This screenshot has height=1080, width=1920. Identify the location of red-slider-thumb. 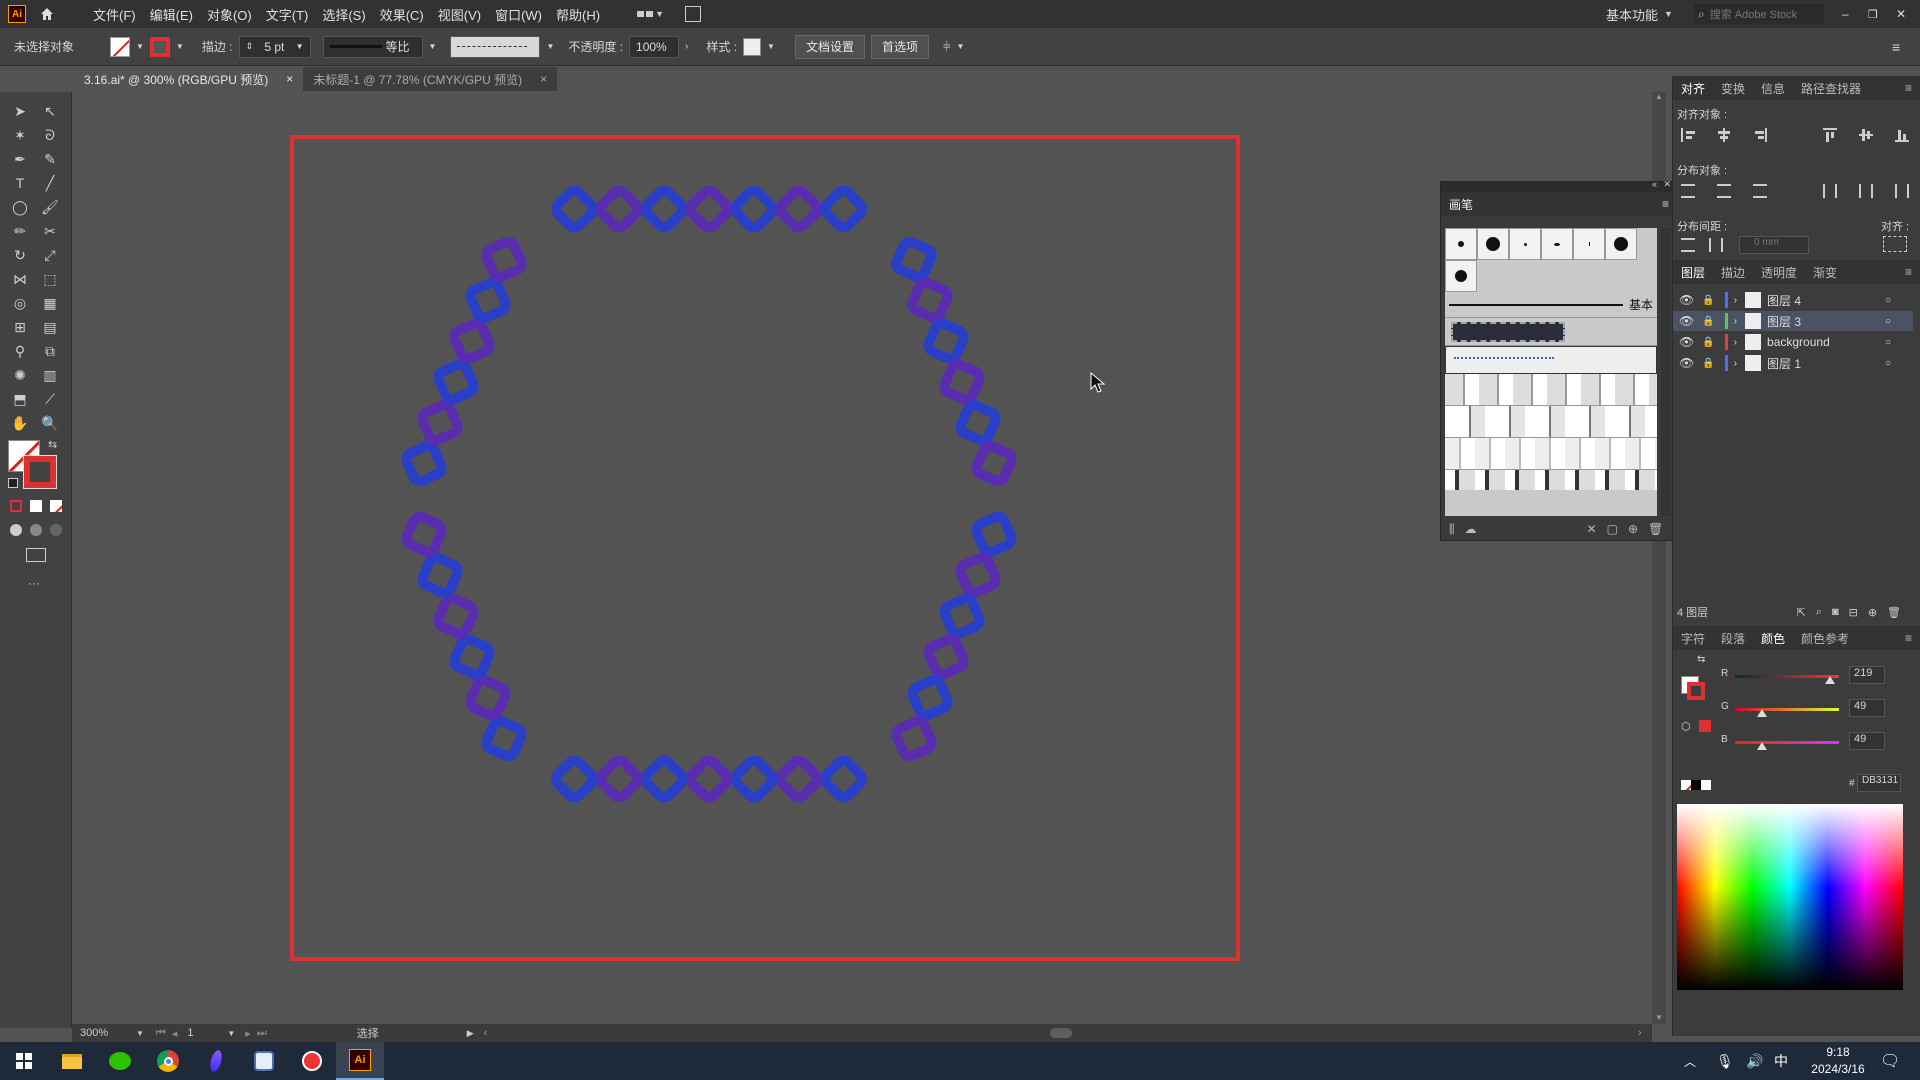
(1830, 680).